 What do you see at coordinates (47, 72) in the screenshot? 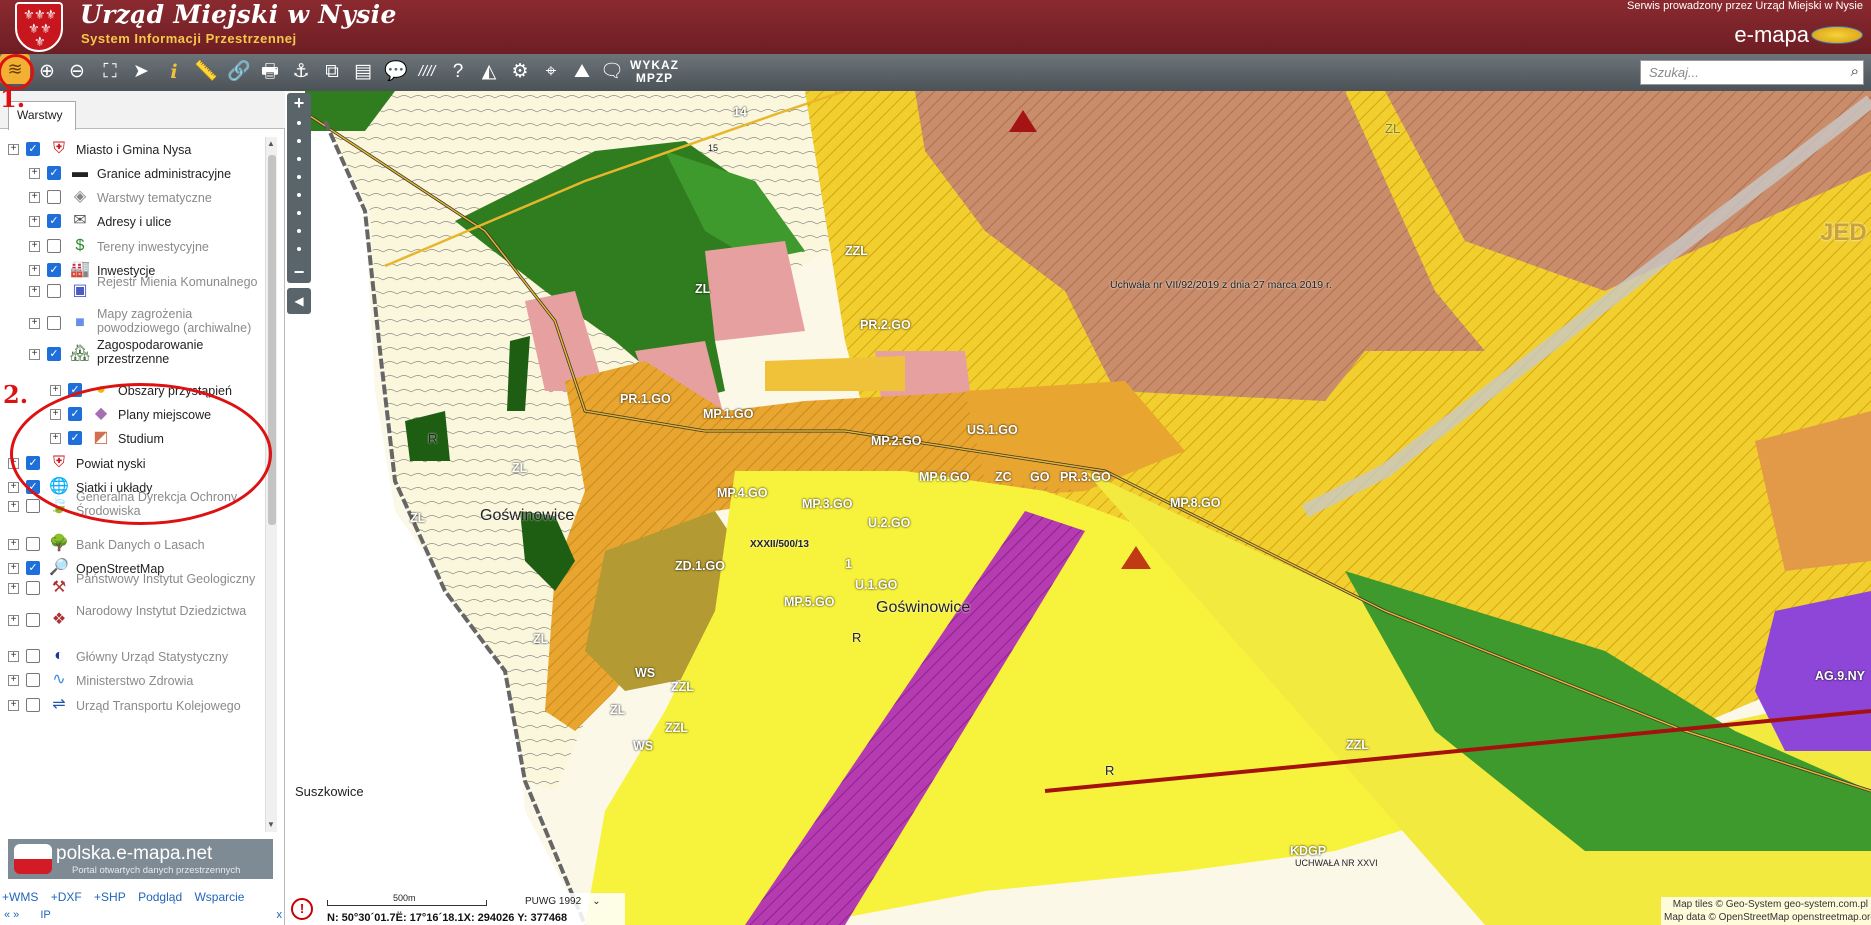
I see `zoom-in-icon: ⊕` at bounding box center [47, 72].